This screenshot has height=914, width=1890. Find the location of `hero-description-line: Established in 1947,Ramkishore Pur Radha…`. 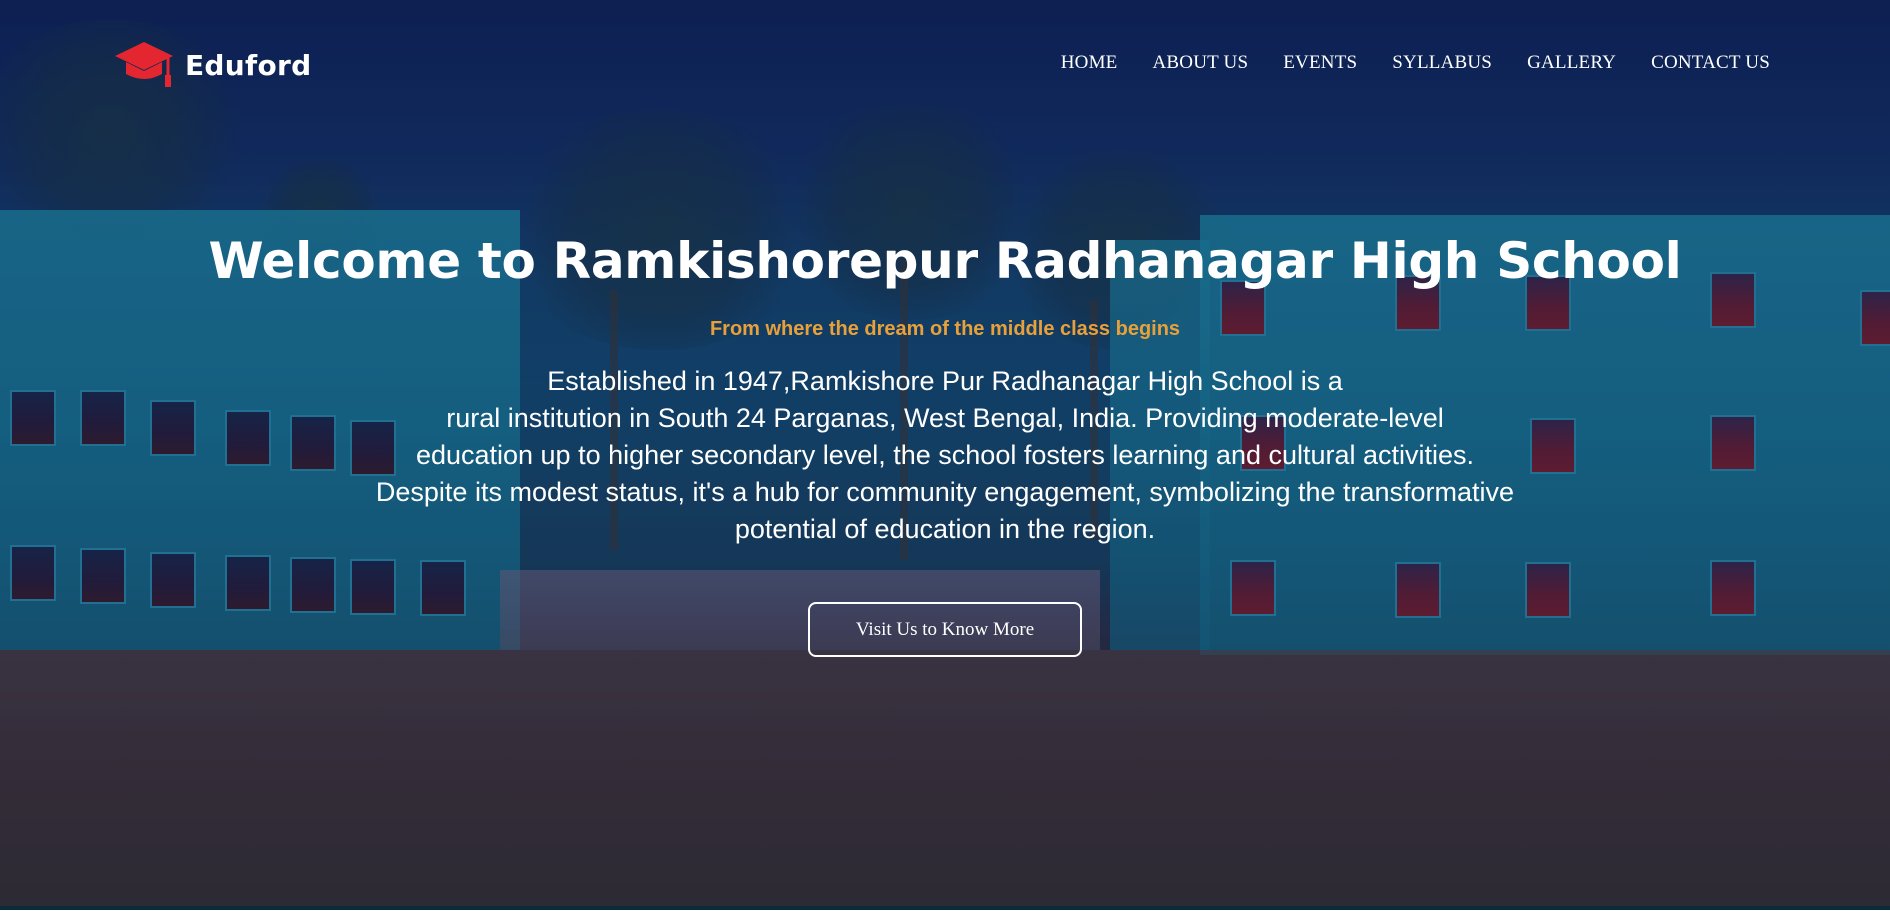

hero-description-line: Established in 1947,Ramkishore Pur Radha… is located at coordinates (945, 381).